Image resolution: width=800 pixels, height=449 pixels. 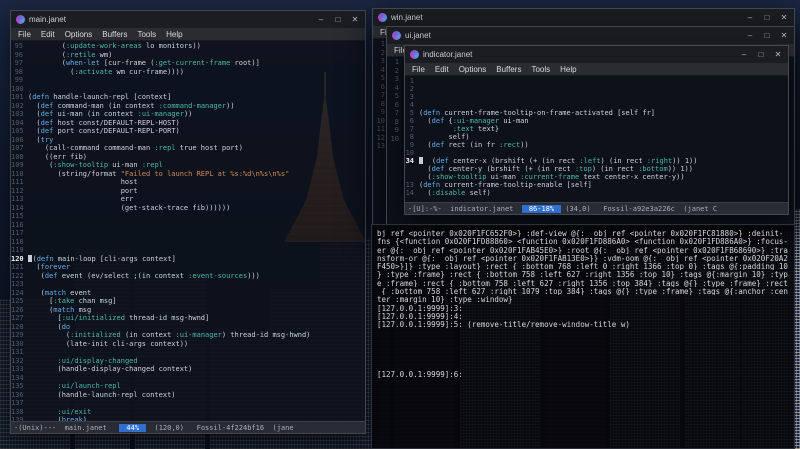 I want to click on code-line: 10, so click(x=596, y=153).